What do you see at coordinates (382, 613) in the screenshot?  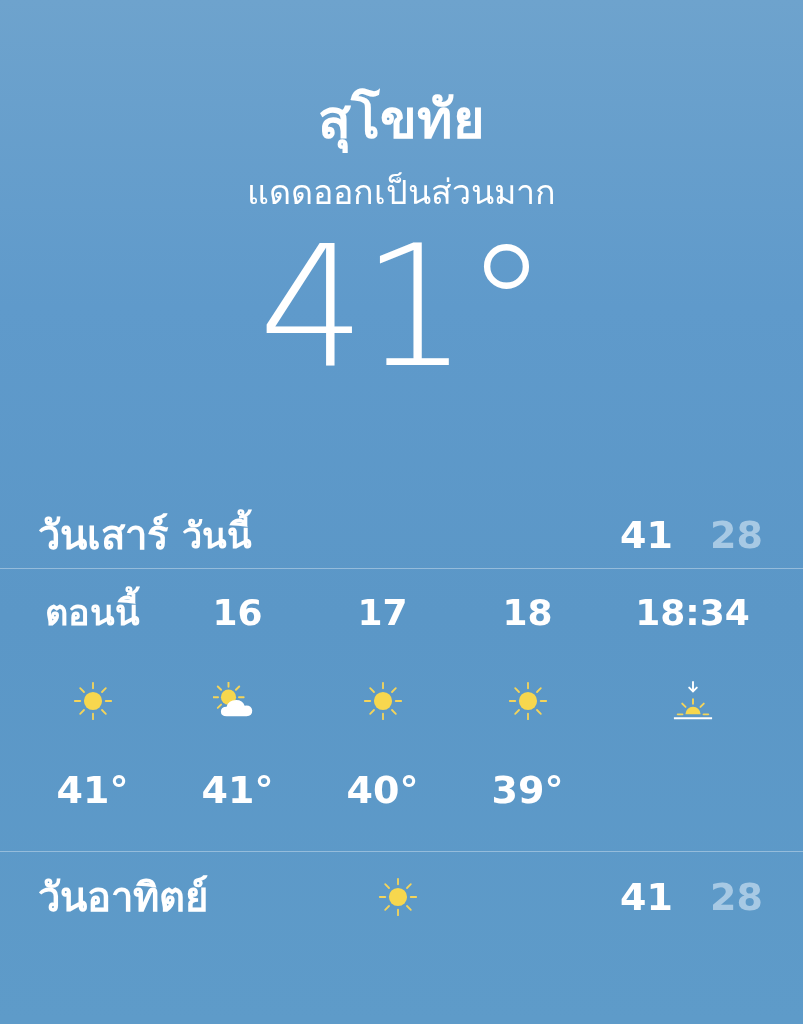 I see `hour-label: 17` at bounding box center [382, 613].